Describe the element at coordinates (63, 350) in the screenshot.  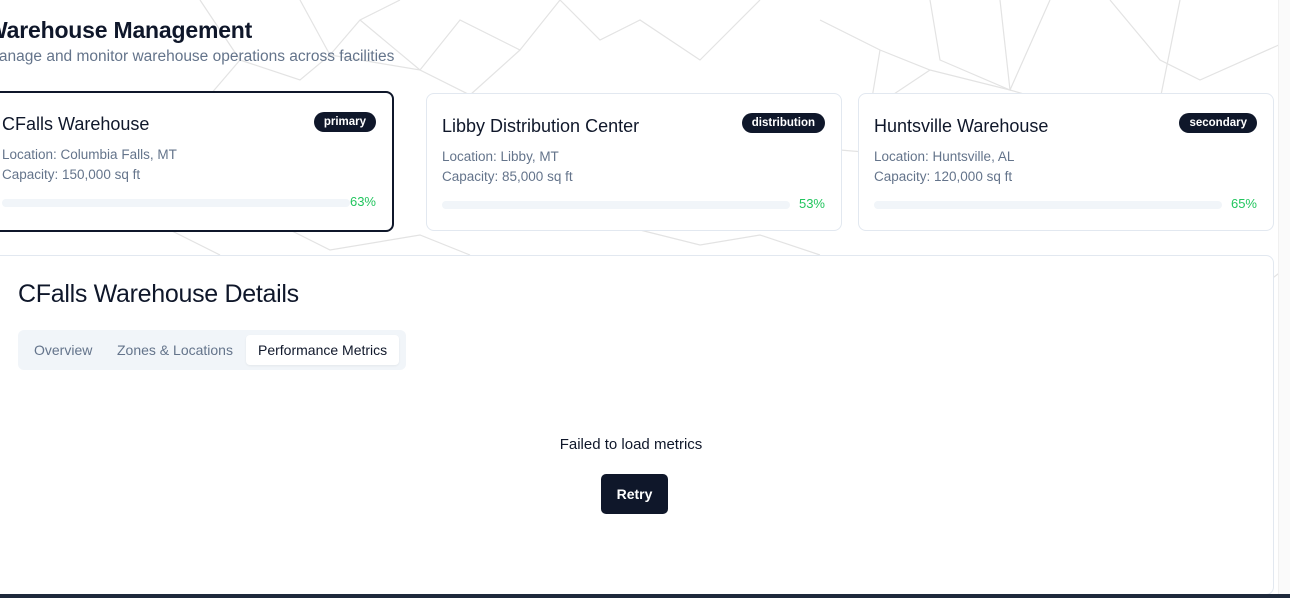
I see `tab-overview: Overview` at that location.